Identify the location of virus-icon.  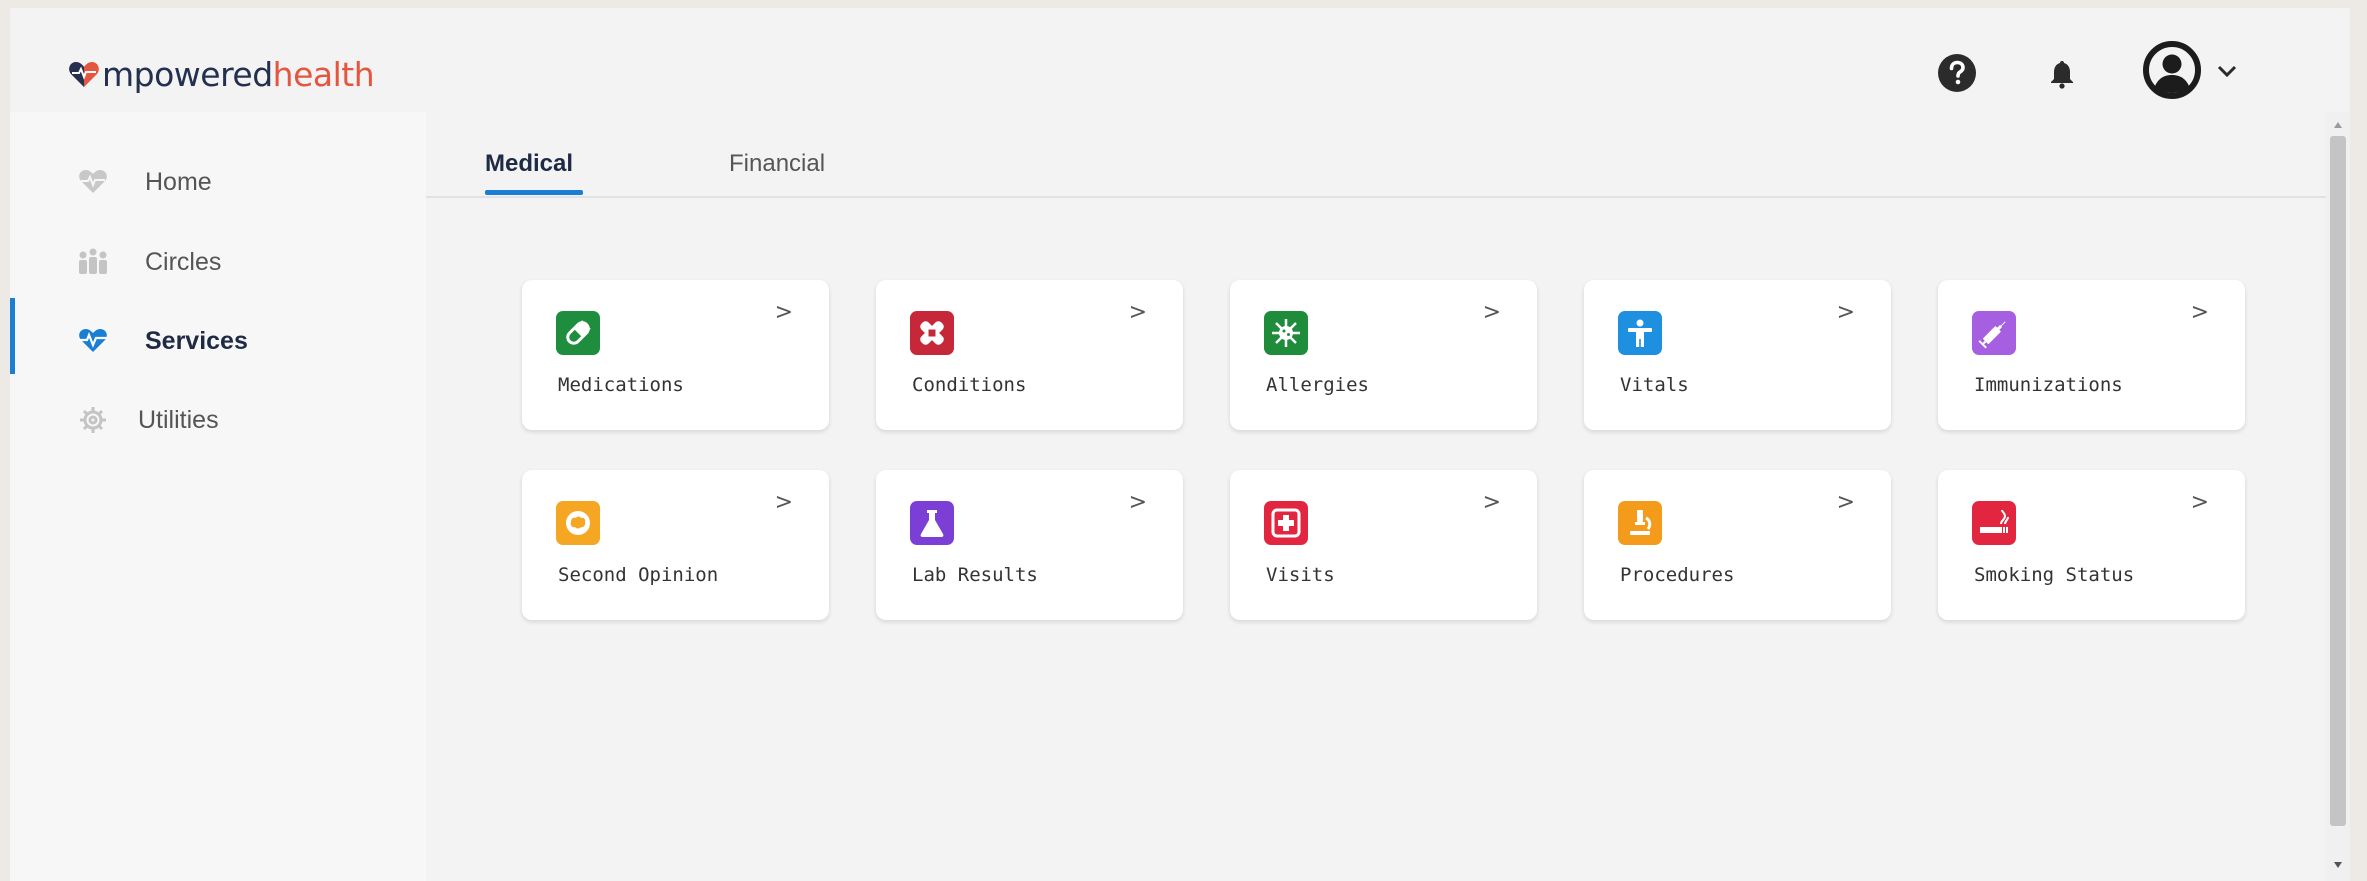
(1286, 333).